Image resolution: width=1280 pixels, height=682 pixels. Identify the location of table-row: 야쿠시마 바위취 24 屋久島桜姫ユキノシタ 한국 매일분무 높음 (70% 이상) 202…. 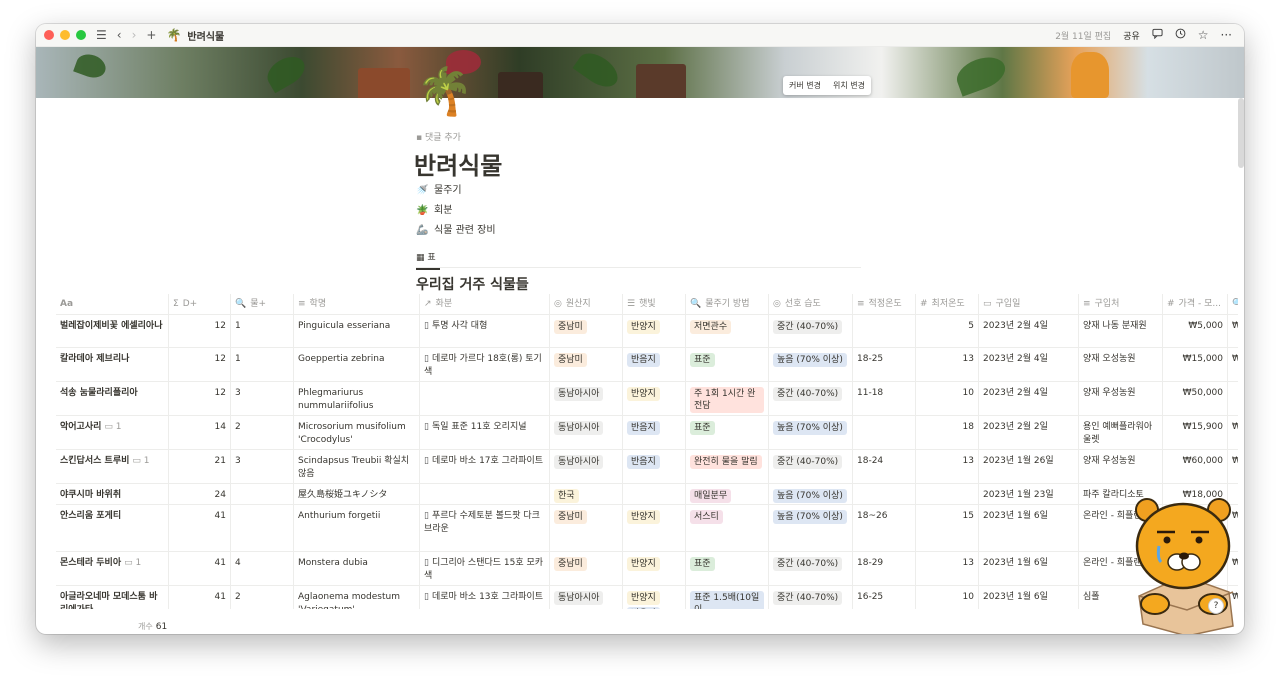
(647, 494).